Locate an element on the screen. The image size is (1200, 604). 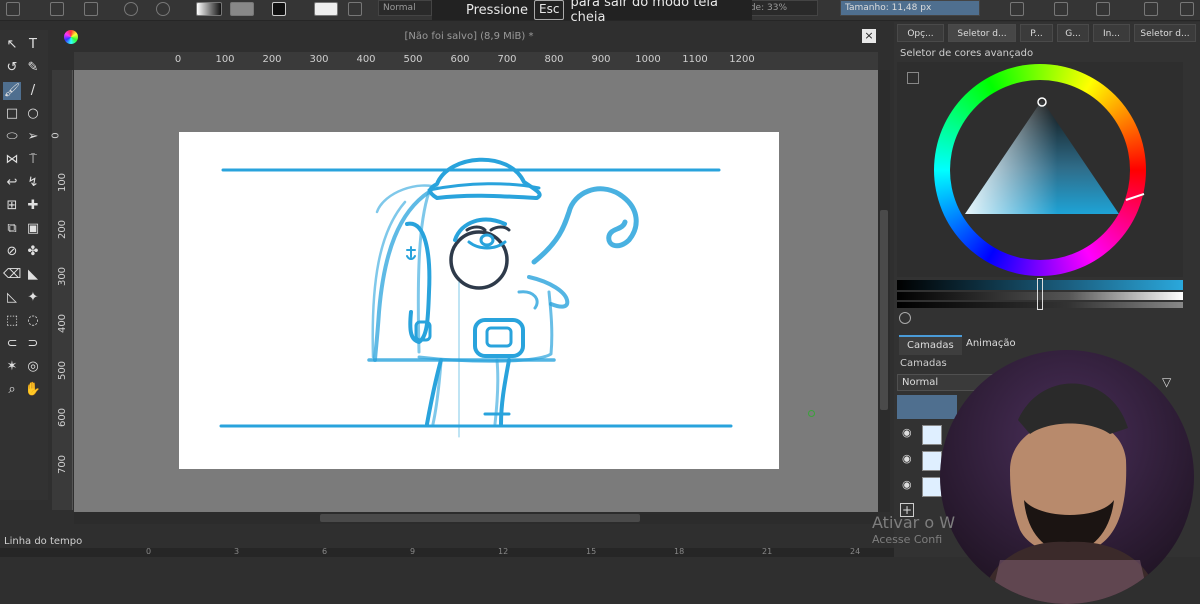
layer-row-selected is located at coordinates (927, 407).